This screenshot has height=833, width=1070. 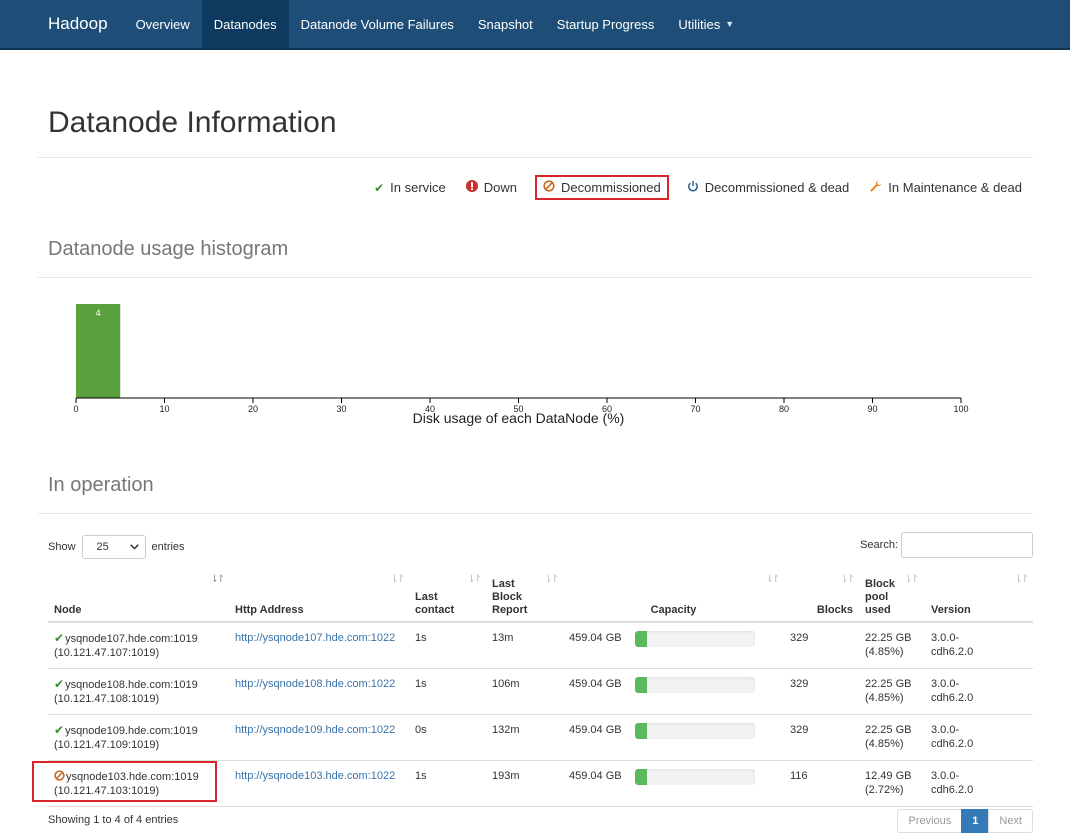 What do you see at coordinates (319, 737) in the screenshot?
I see `http-cell: http://ysqnode109.hde.com:1022` at bounding box center [319, 737].